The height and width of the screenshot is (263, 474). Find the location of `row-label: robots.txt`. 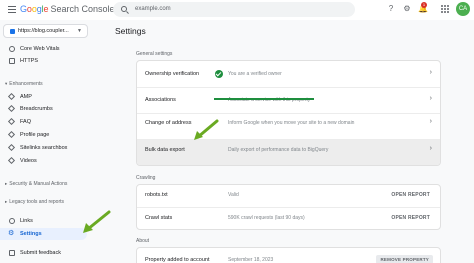

row-label: robots.txt is located at coordinates (156, 195).